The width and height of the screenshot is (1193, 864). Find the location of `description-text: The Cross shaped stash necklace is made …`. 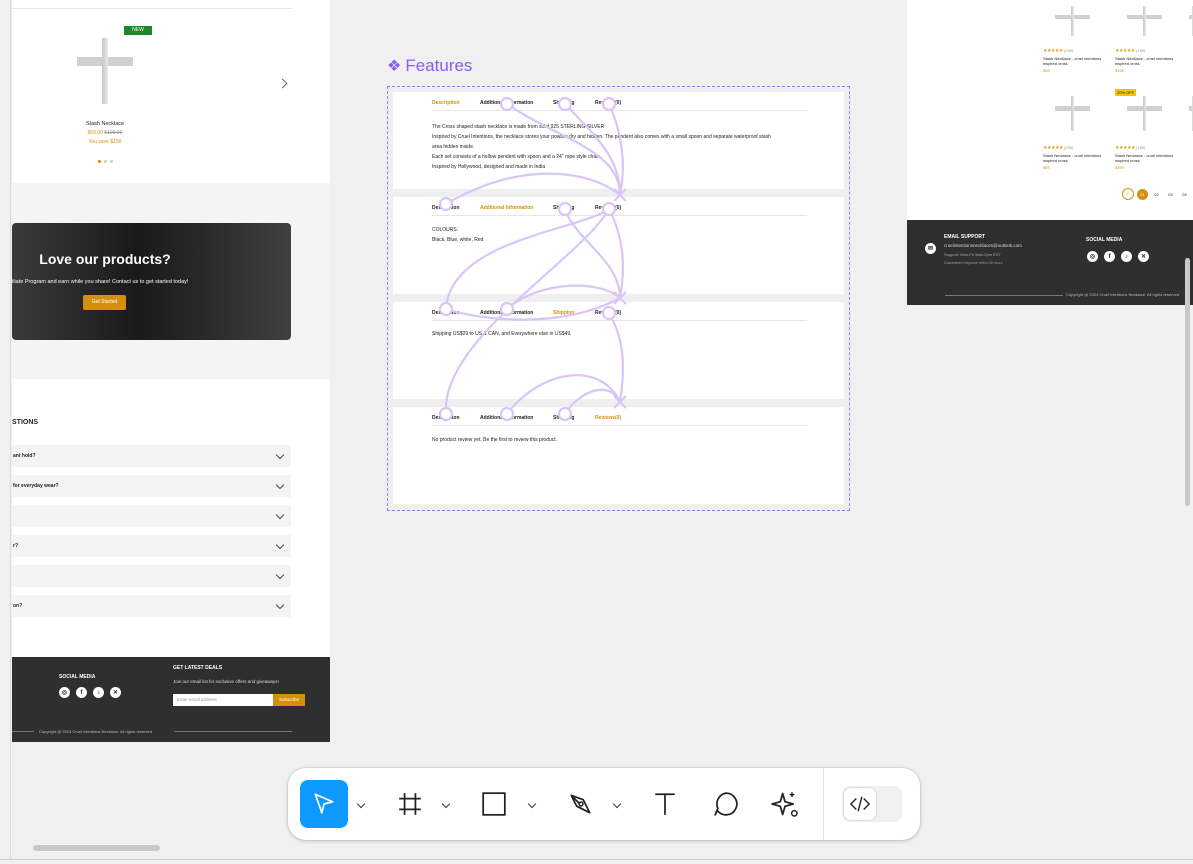

description-text: The Cross shaped stash necklace is made … is located at coordinates (622, 147).